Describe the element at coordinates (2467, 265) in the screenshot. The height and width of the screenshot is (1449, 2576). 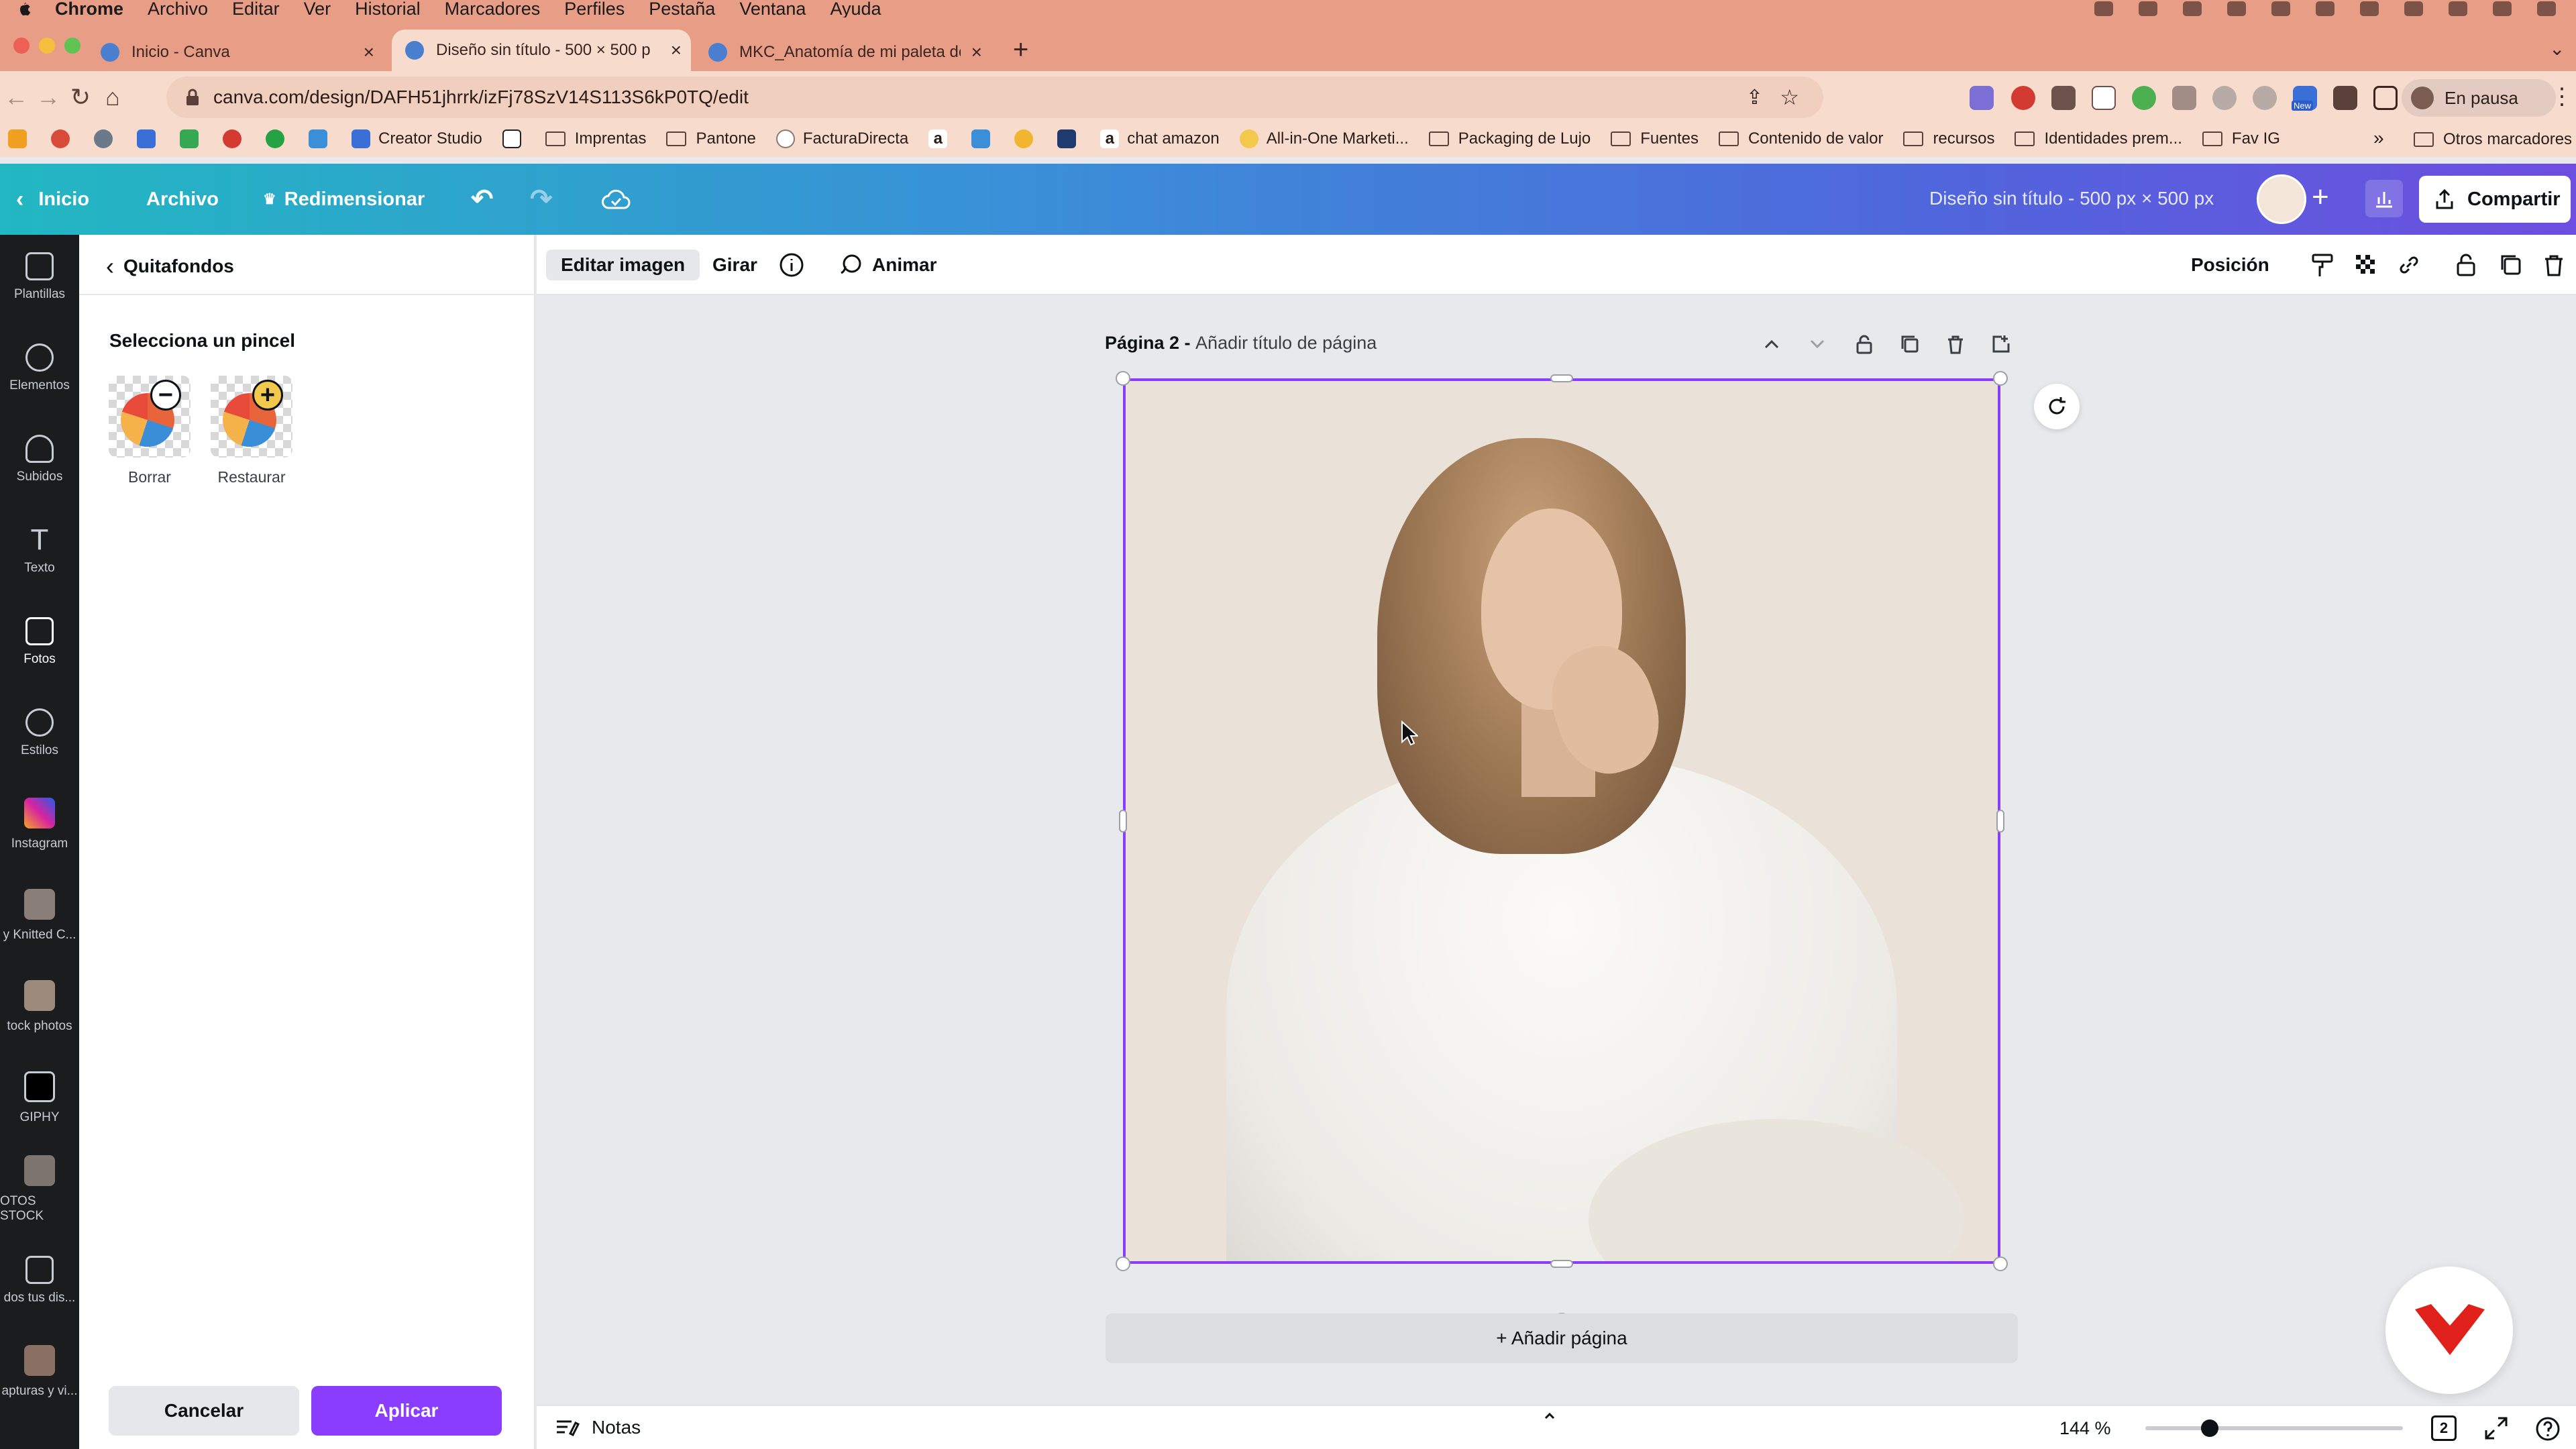
I see `lock-icon` at that location.